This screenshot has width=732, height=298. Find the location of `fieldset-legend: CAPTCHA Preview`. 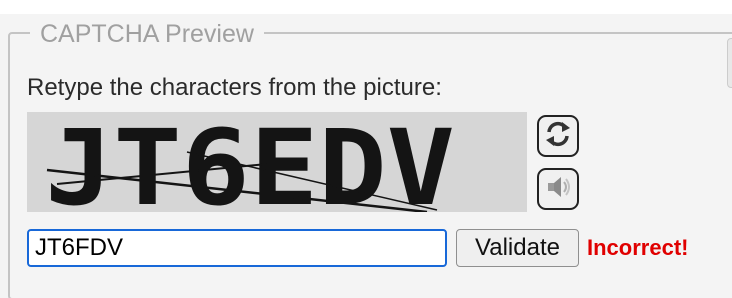

fieldset-legend: CAPTCHA Preview is located at coordinates (147, 34).